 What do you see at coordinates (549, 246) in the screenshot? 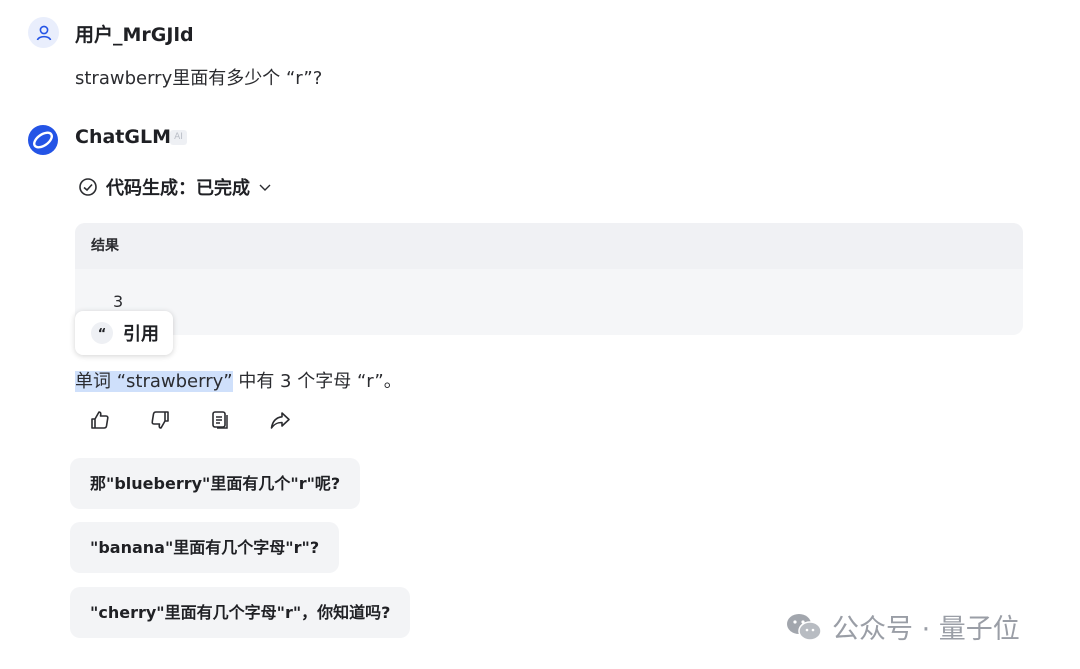
I see `result-header: 结果` at bounding box center [549, 246].